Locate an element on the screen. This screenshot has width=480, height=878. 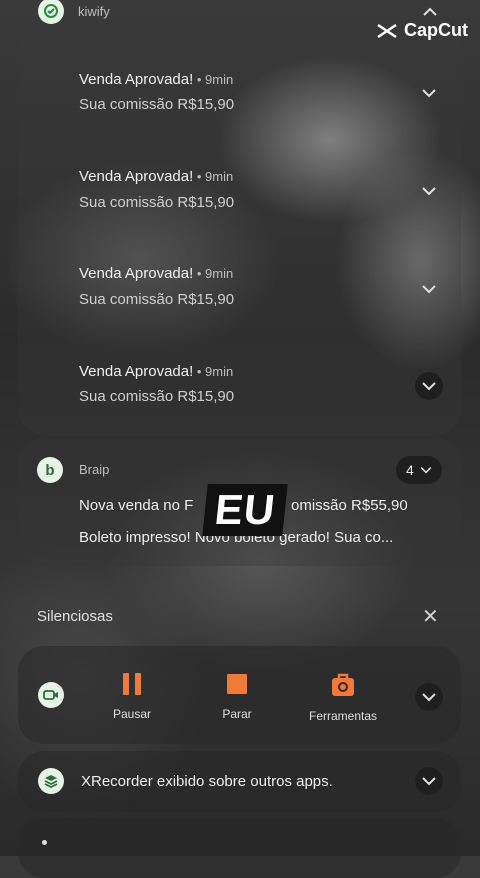
chevron-down-icon is located at coordinates (426, 470).